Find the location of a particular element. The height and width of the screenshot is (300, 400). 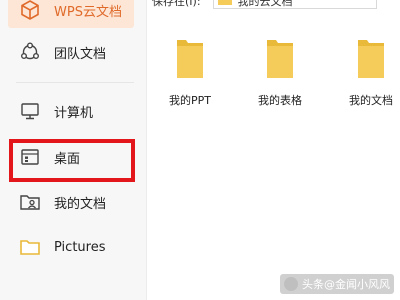

file-item-my-documents: 我的文档 is located at coordinates (365, 73).